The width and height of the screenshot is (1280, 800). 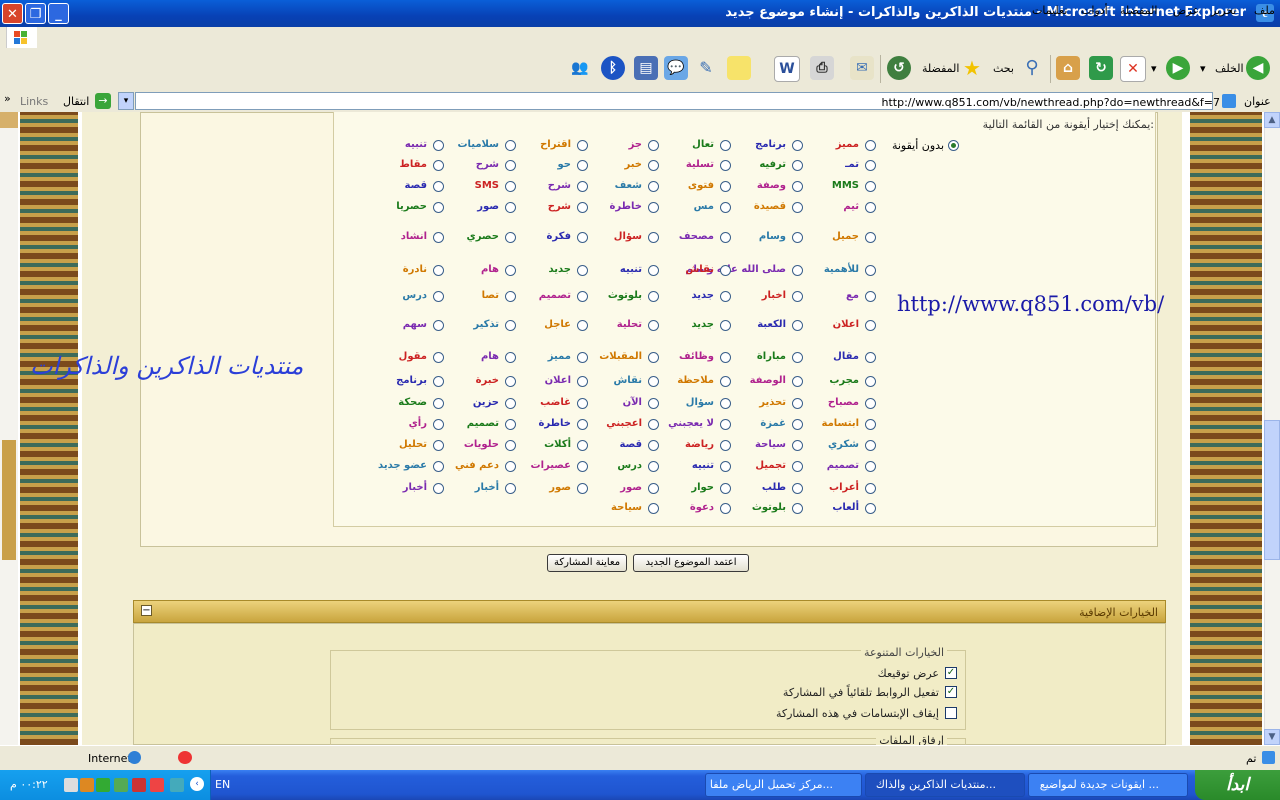 What do you see at coordinates (1003, 68) in the screenshot?
I see `search-label: بحث` at bounding box center [1003, 68].